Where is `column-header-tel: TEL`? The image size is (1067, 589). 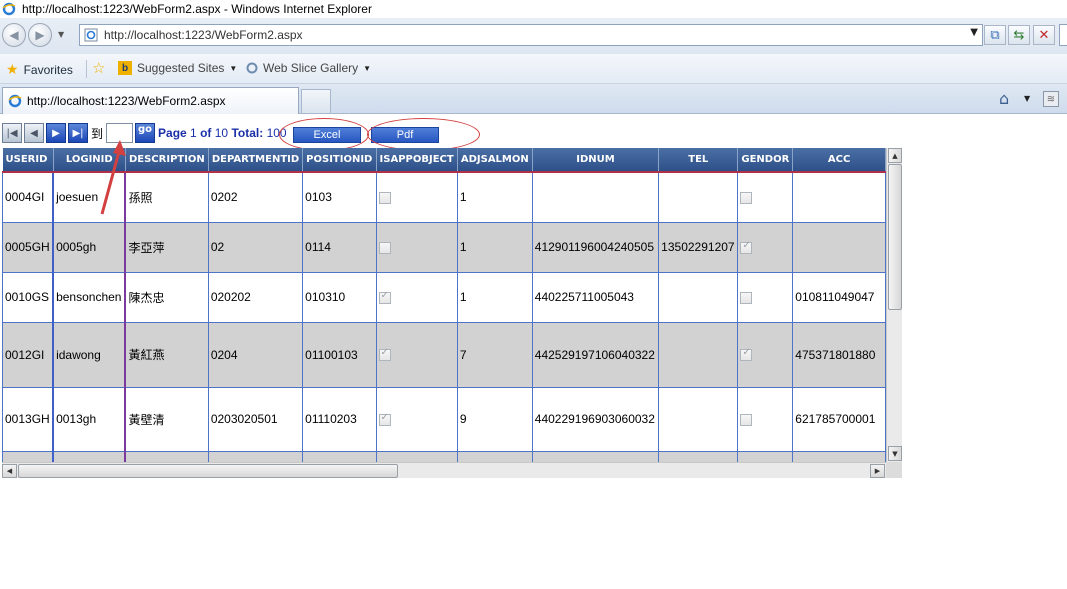 column-header-tel: TEL is located at coordinates (698, 160).